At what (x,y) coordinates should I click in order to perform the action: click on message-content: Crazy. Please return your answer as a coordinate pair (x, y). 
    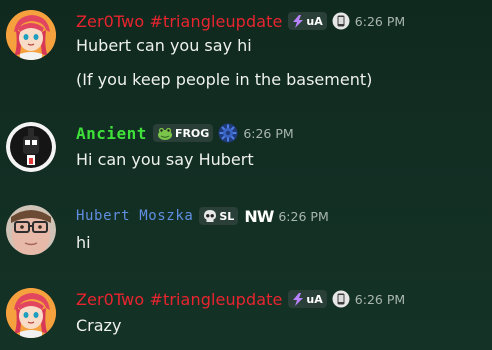
    Looking at the image, I should click on (99, 325).